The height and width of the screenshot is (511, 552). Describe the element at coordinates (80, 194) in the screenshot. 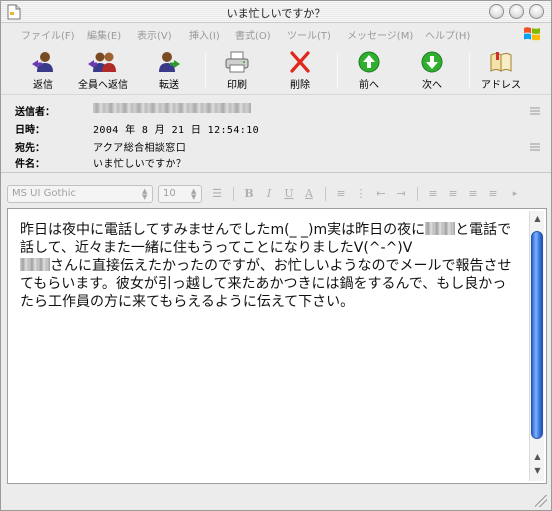

I see `font-select: MS UI Gothic ▲ ▼` at that location.